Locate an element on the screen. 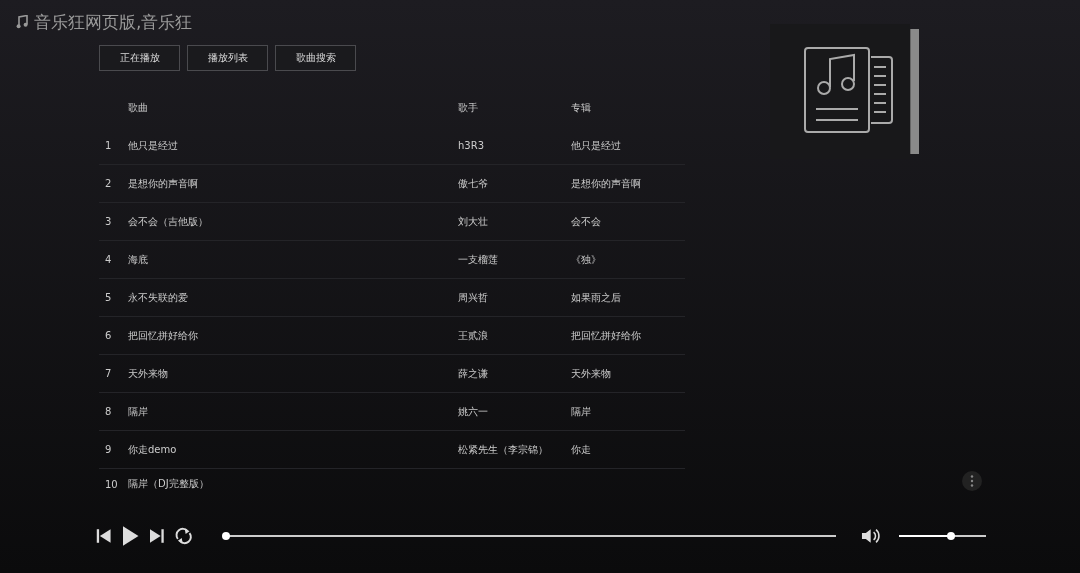 Image resolution: width=1080 pixels, height=573 pixels. artist-name: 松紧先生（李宗锦） is located at coordinates (503, 449).